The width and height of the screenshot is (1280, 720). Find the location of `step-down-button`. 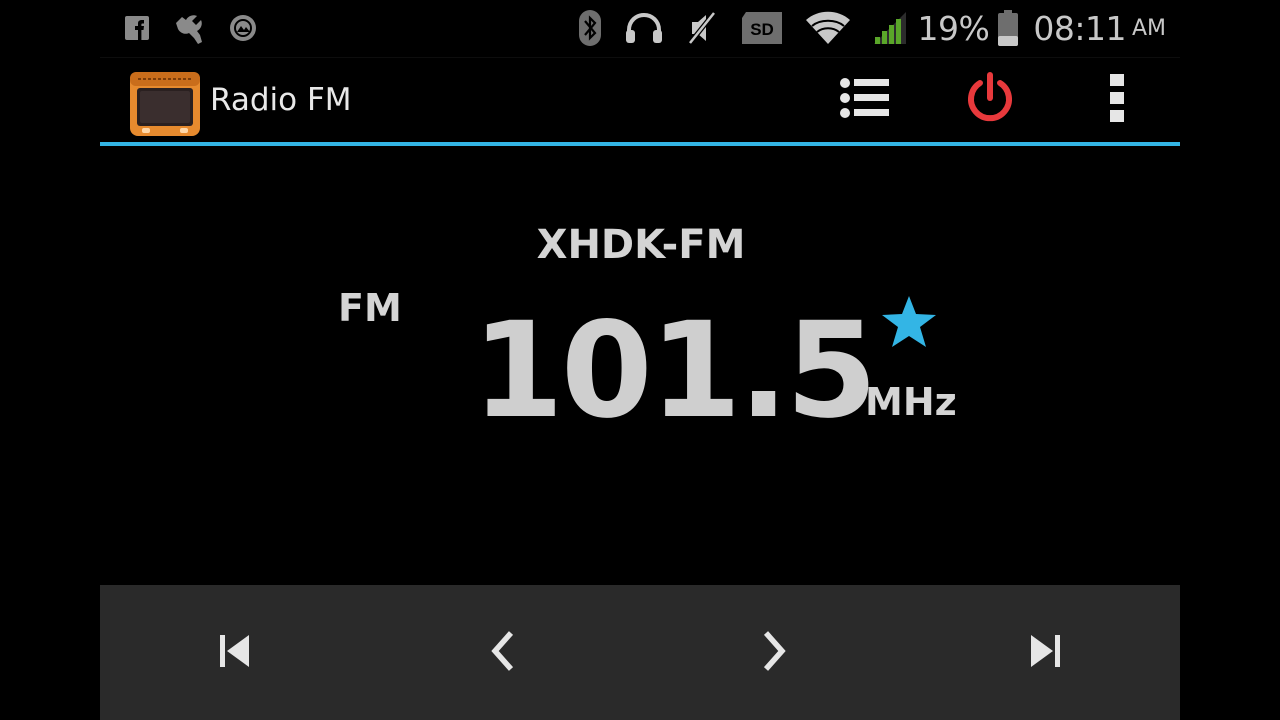

step-down-button is located at coordinates (502, 653).